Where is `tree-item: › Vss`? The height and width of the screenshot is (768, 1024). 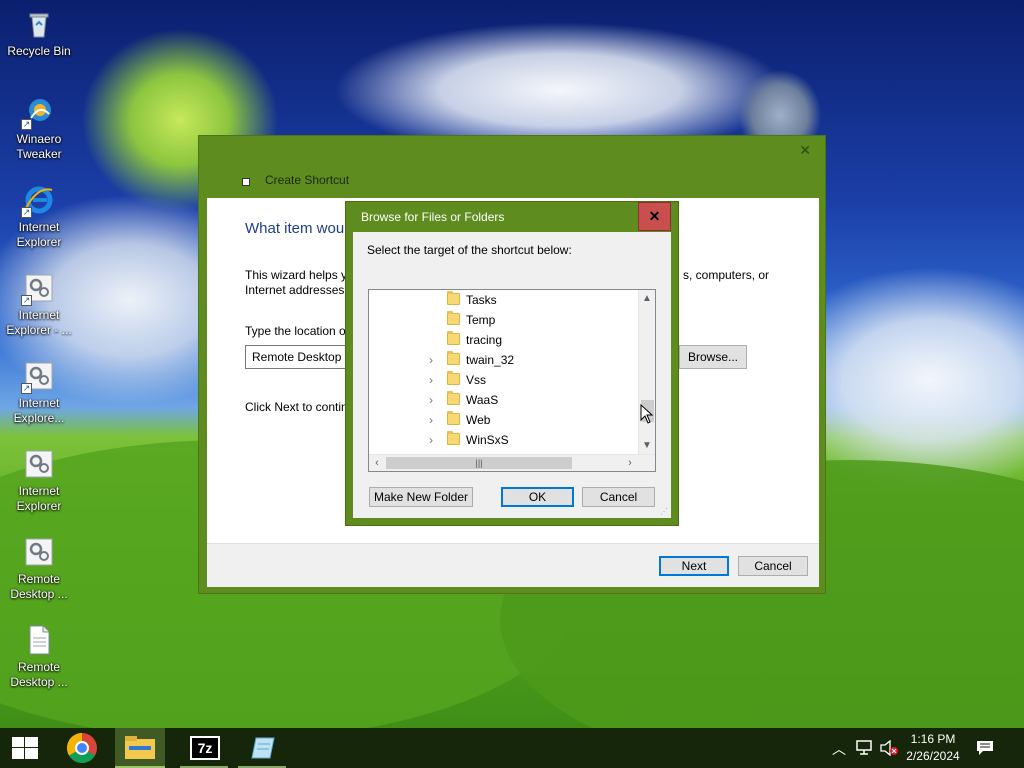 tree-item: › Vss is located at coordinates (504, 380).